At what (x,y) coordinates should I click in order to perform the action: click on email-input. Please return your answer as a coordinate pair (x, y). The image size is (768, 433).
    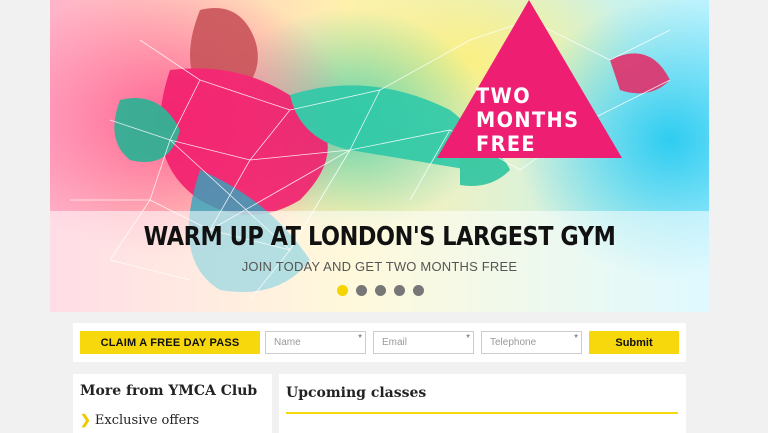
    Looking at the image, I should click on (423, 342).